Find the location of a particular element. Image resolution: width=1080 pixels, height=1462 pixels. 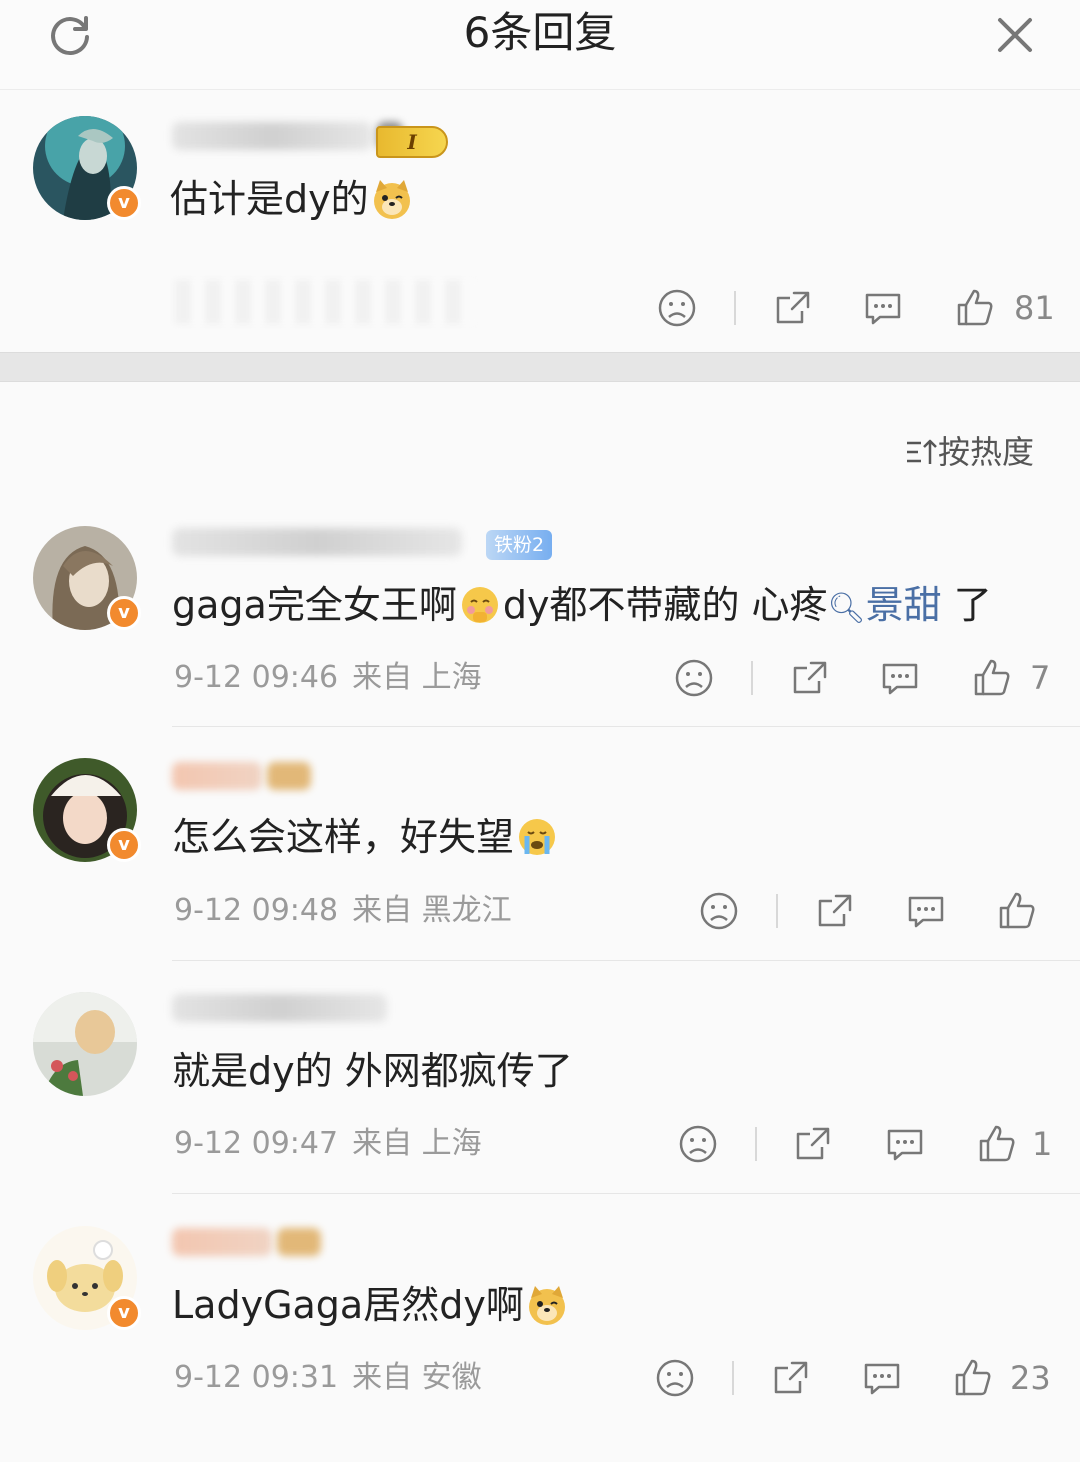

comment-text: gaga完全女王啊 dy都不带藏的 心疼🔍︎景甜 了 is located at coordinates (582, 605).